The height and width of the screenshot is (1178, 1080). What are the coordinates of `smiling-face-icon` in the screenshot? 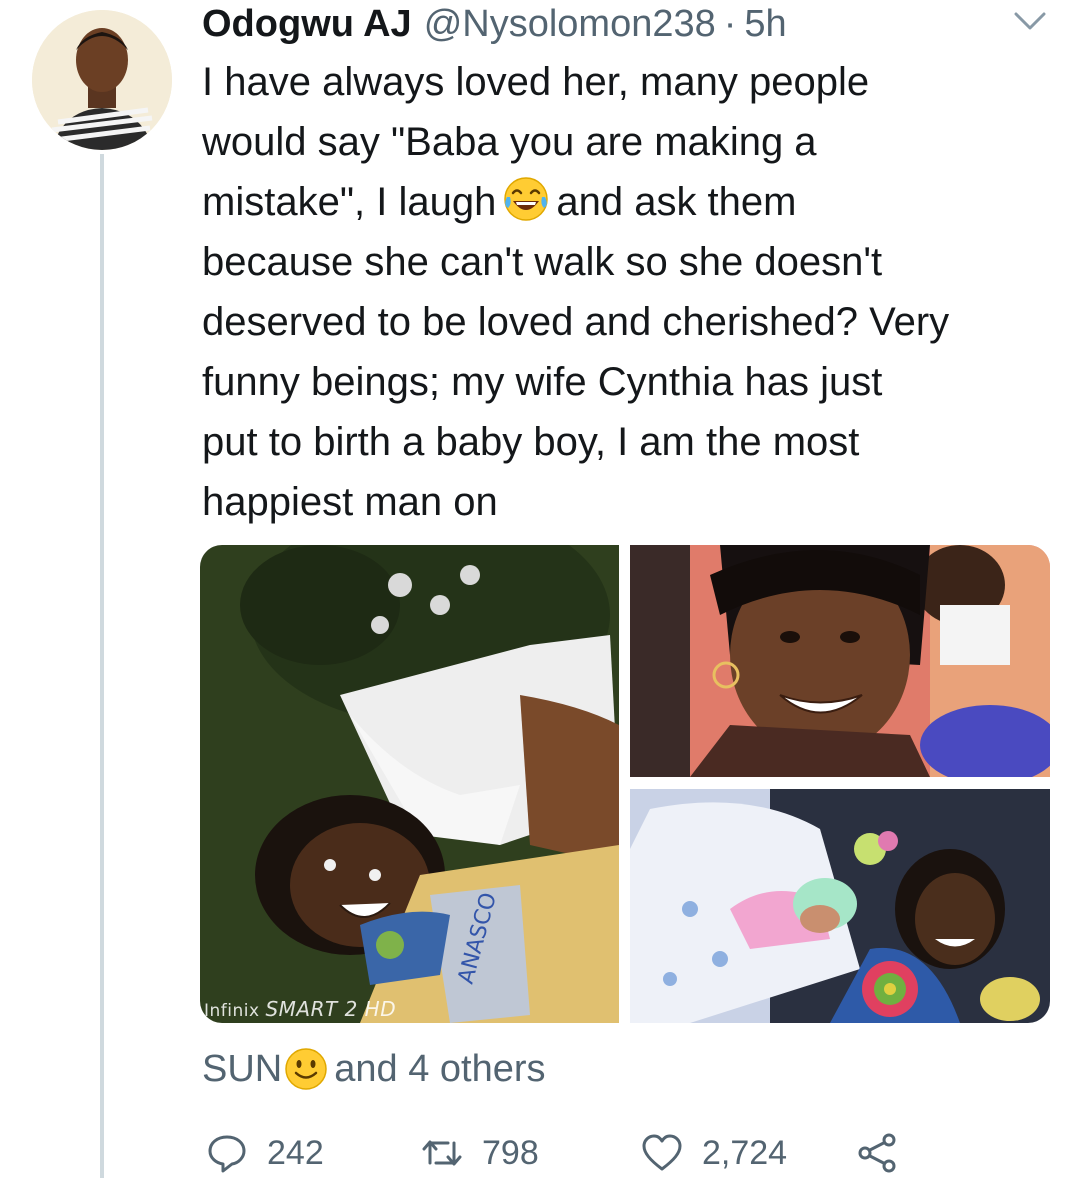 It's located at (306, 1069).